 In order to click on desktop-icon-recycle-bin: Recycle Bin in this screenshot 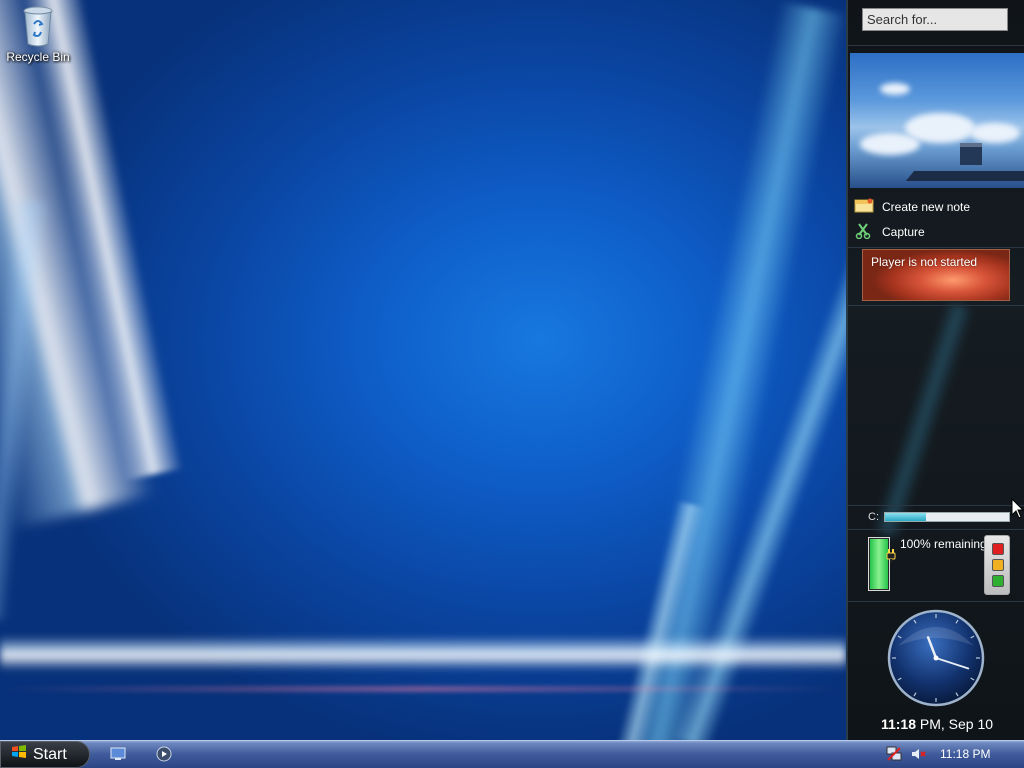, I will do `click(38, 35)`.